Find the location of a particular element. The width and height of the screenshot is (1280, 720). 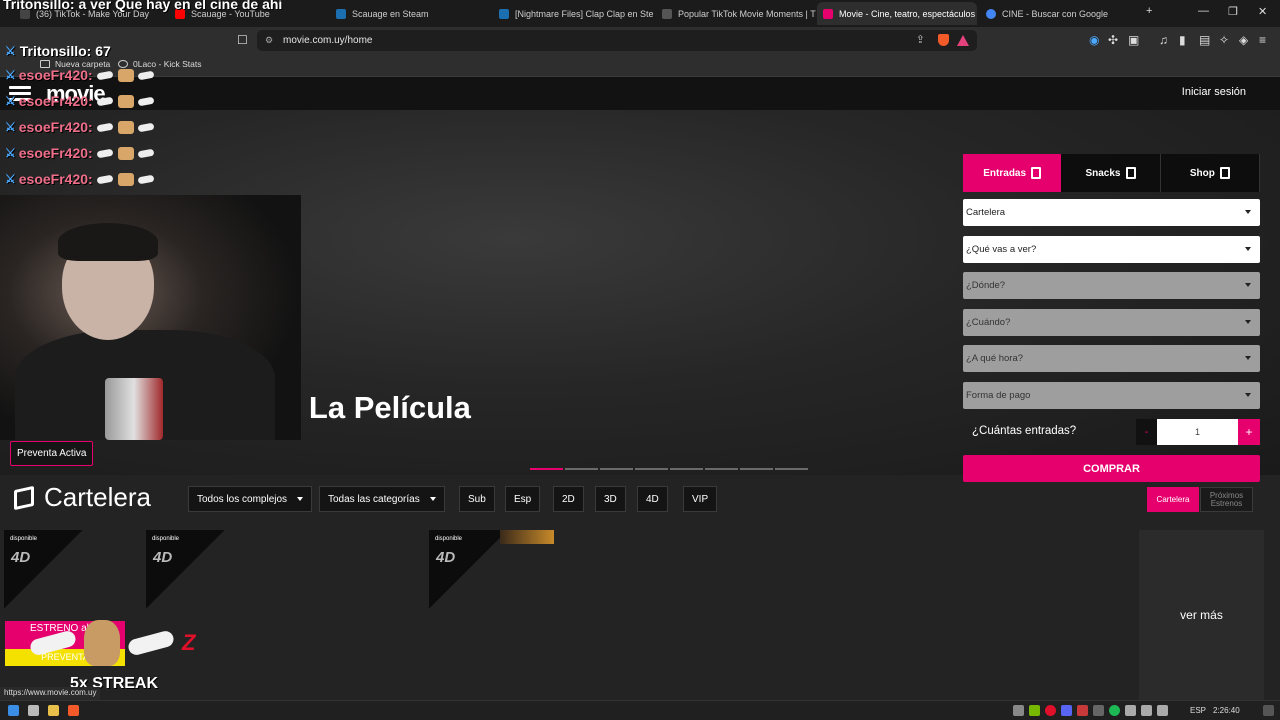

start-icon is located at coordinates (13, 710).